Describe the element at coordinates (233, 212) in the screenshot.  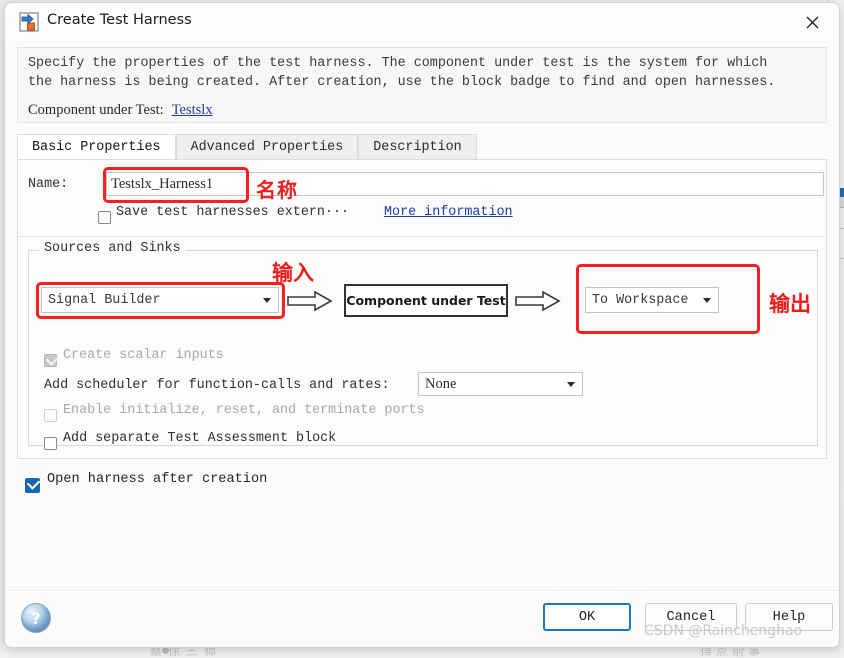
I see `save-extern-label: Save test harnesses extern···` at that location.